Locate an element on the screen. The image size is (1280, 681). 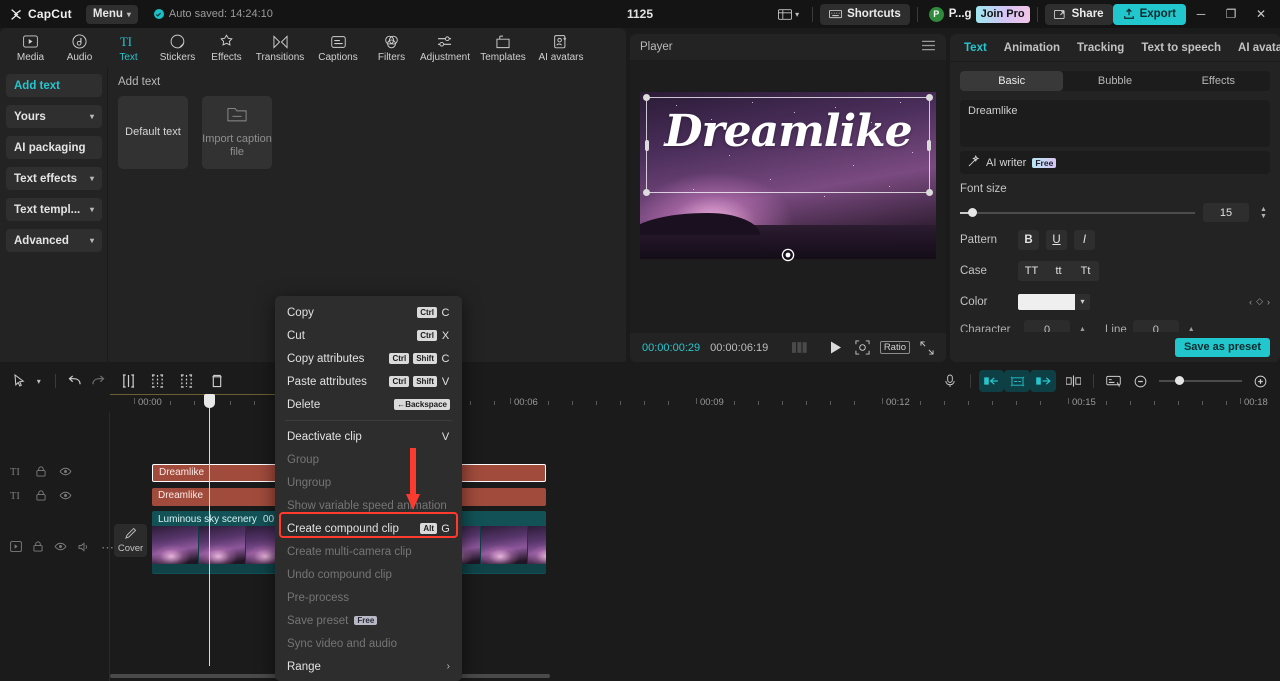
keyframe-prev-icon: ‹ is located at coordinates (1250, 302).